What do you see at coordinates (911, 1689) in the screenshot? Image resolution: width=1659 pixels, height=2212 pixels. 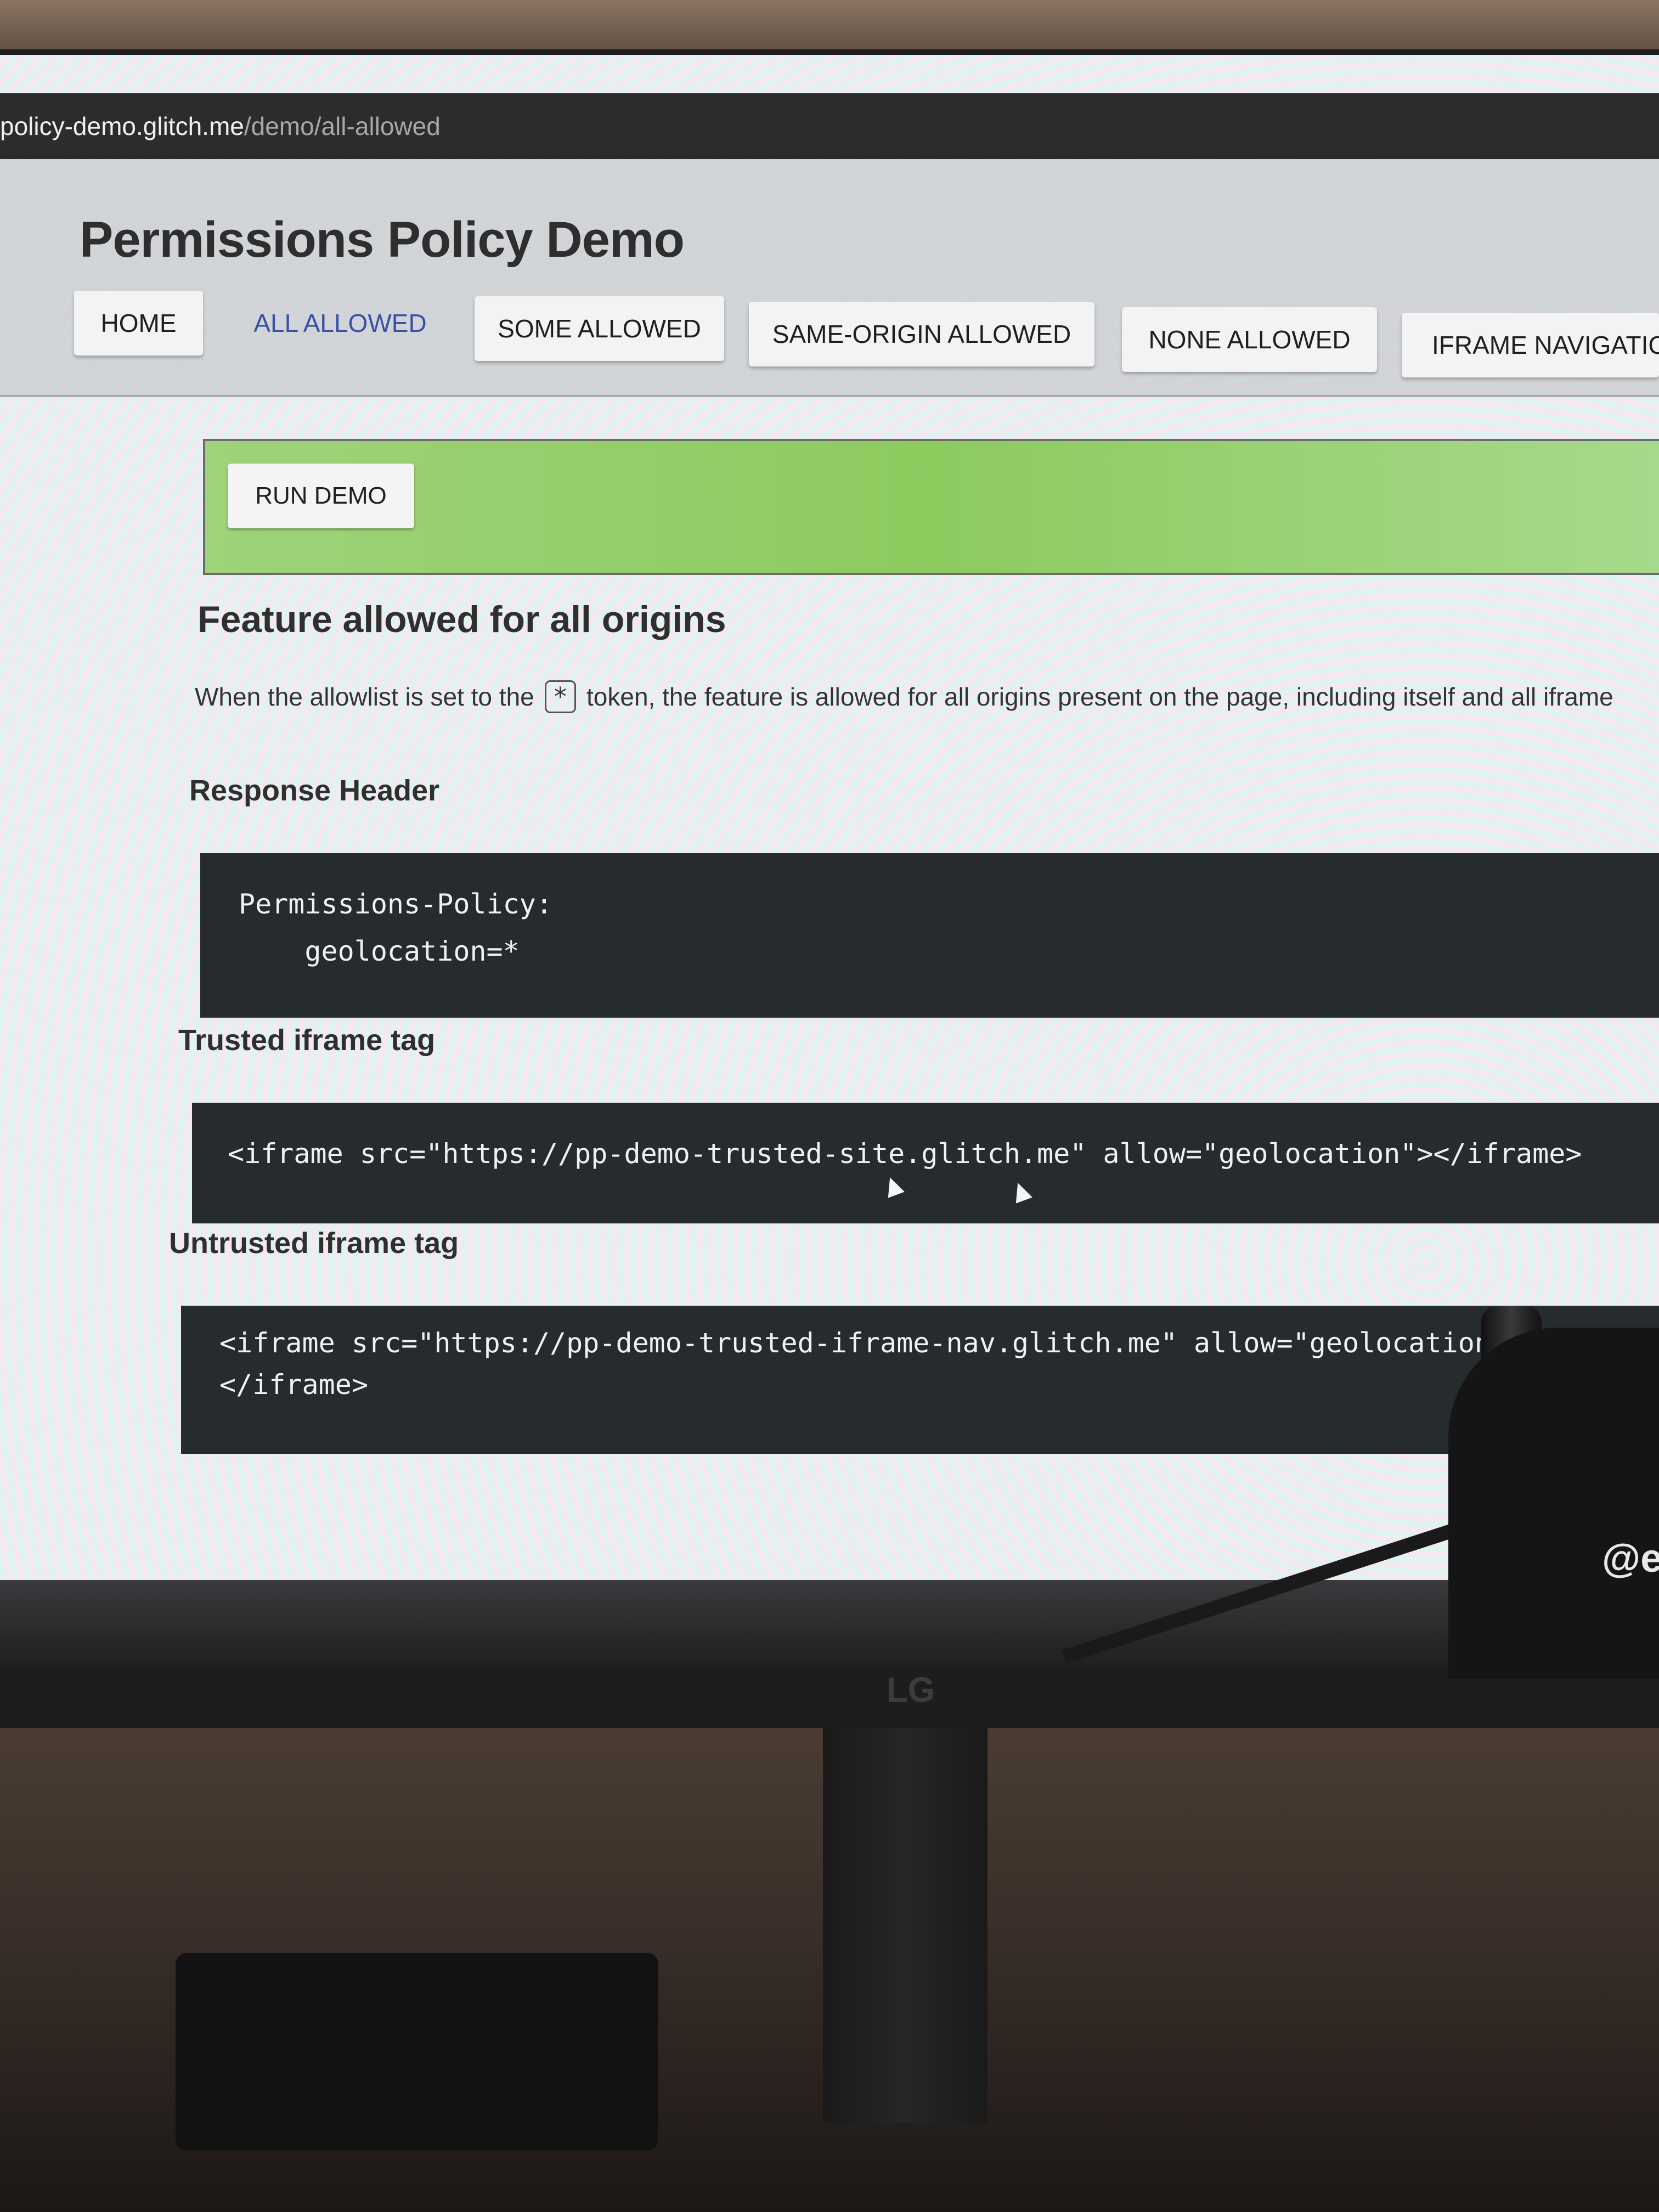 I see `monitor-brand-logo: LG` at bounding box center [911, 1689].